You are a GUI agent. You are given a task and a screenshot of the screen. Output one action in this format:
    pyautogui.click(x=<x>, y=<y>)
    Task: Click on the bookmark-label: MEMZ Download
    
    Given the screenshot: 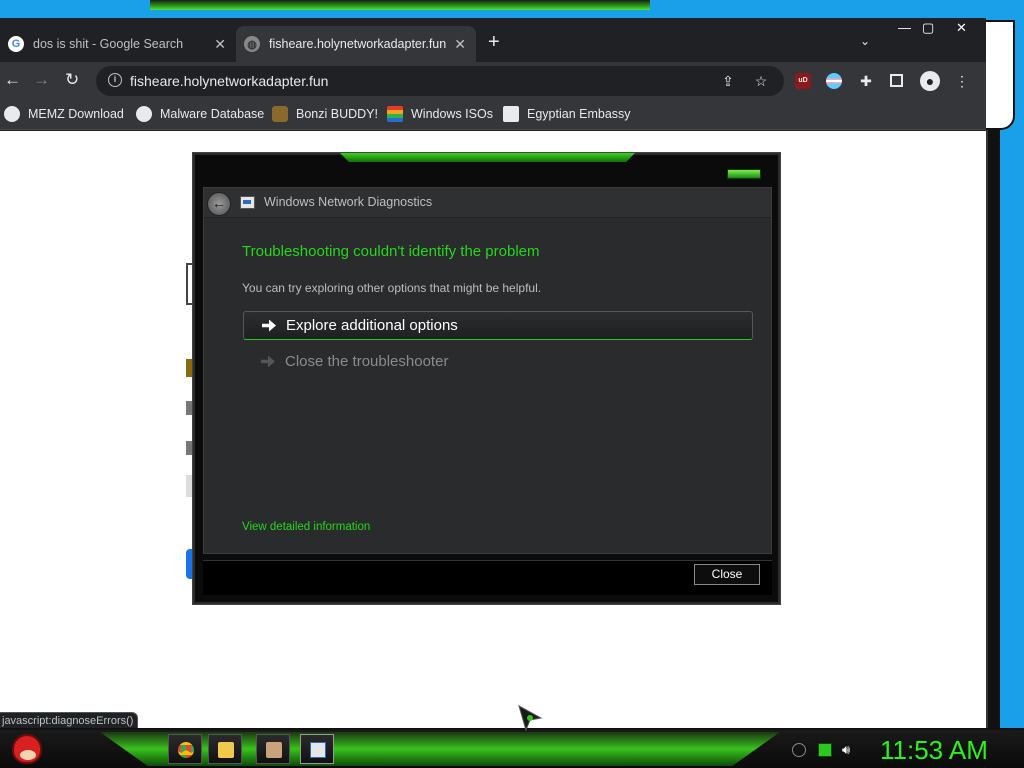 What is the action you would take?
    pyautogui.click(x=76, y=114)
    